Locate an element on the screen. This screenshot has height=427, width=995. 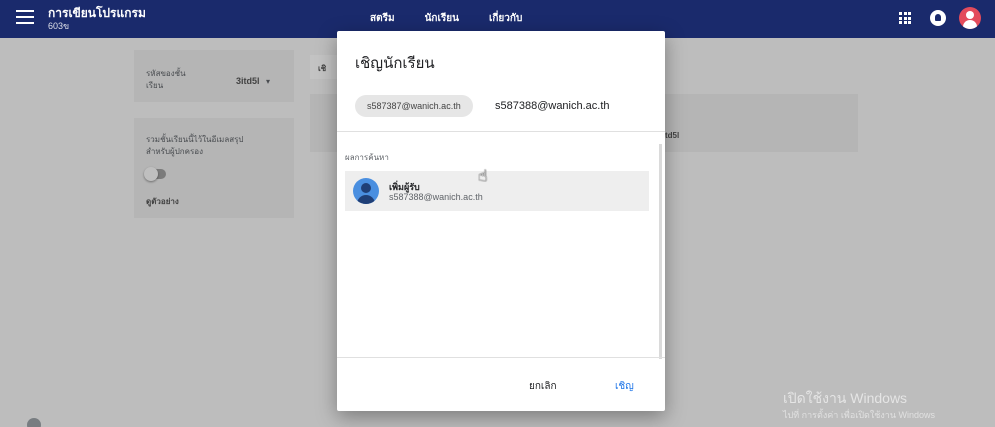
cancel-button: ยกเลิก is located at coordinates (543, 386).